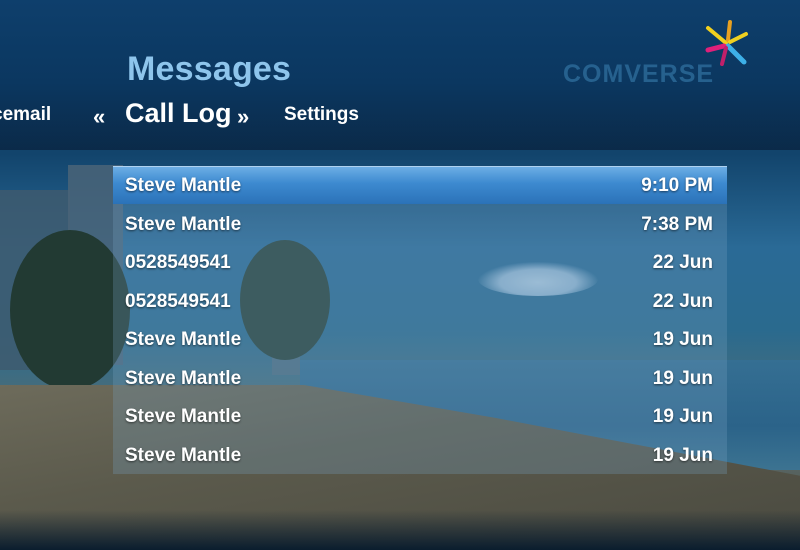 Image resolution: width=800 pixels, height=550 pixels. I want to click on brand-watermark: COMVERSE, so click(639, 74).